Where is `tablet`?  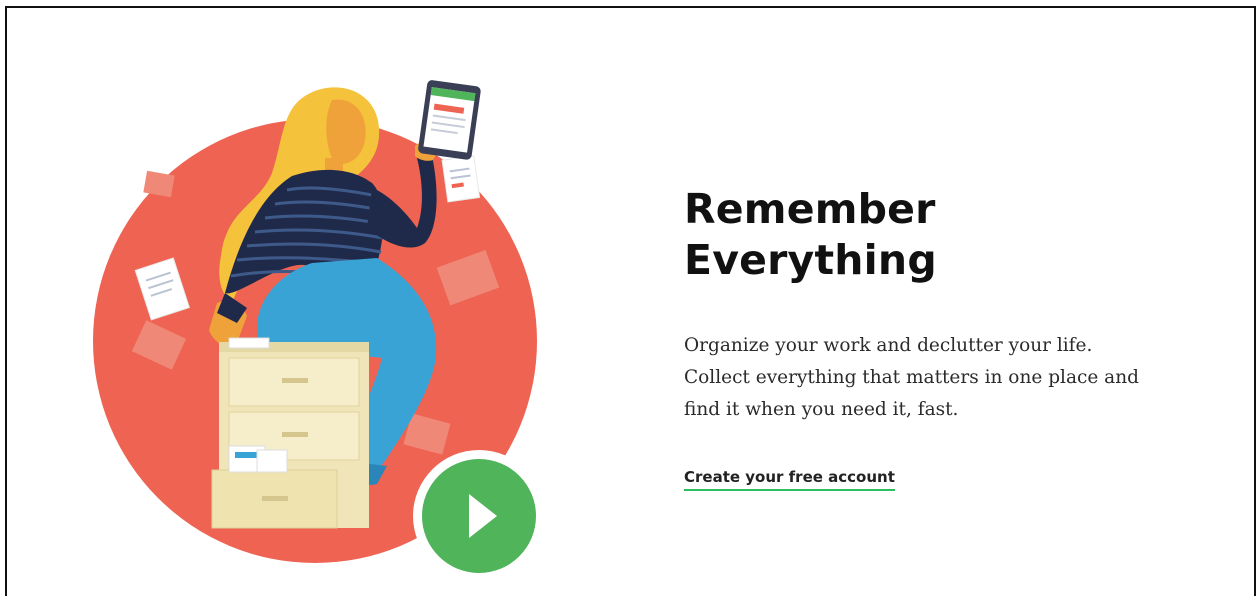
tablet is located at coordinates (449, 120).